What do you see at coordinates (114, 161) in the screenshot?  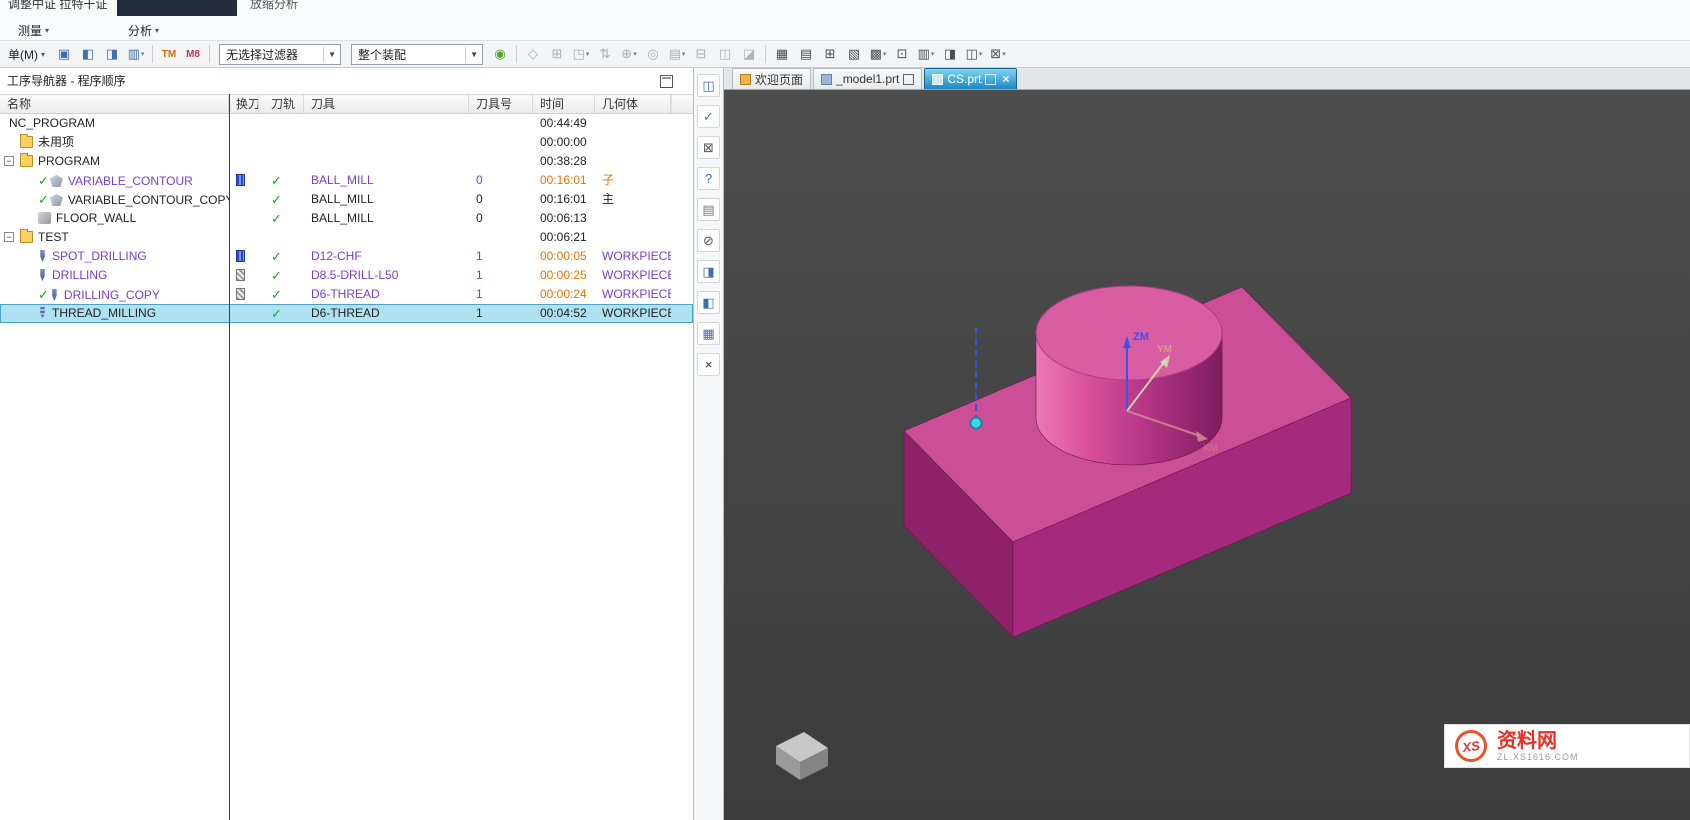 I see `operation-name-cell: PROGRAM` at bounding box center [114, 161].